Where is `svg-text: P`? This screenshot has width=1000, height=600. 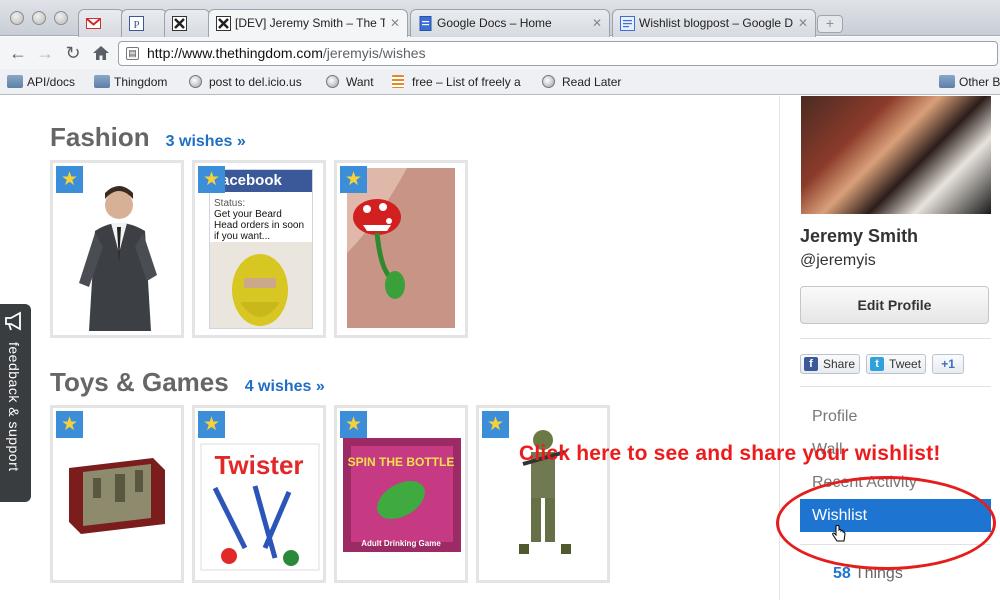 svg-text: P is located at coordinates (136, 25).